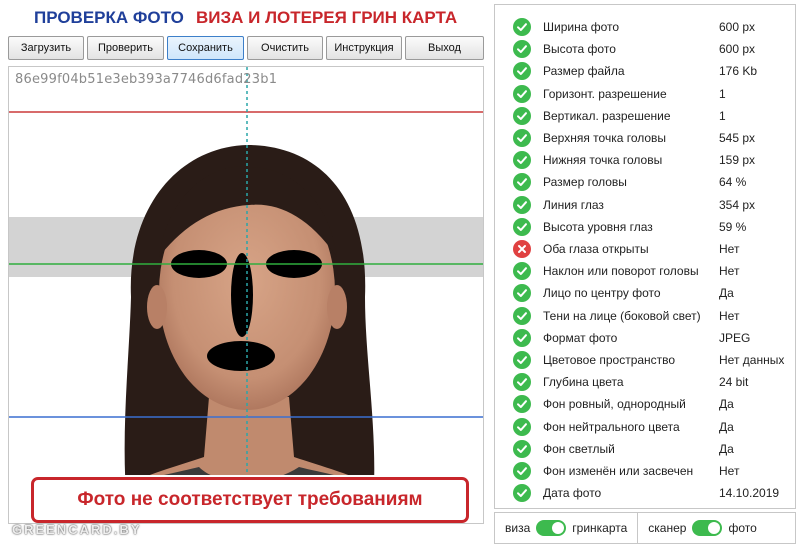  What do you see at coordinates (602, 293) in the screenshot?
I see `check-label: Лицо по центру фото` at bounding box center [602, 293].